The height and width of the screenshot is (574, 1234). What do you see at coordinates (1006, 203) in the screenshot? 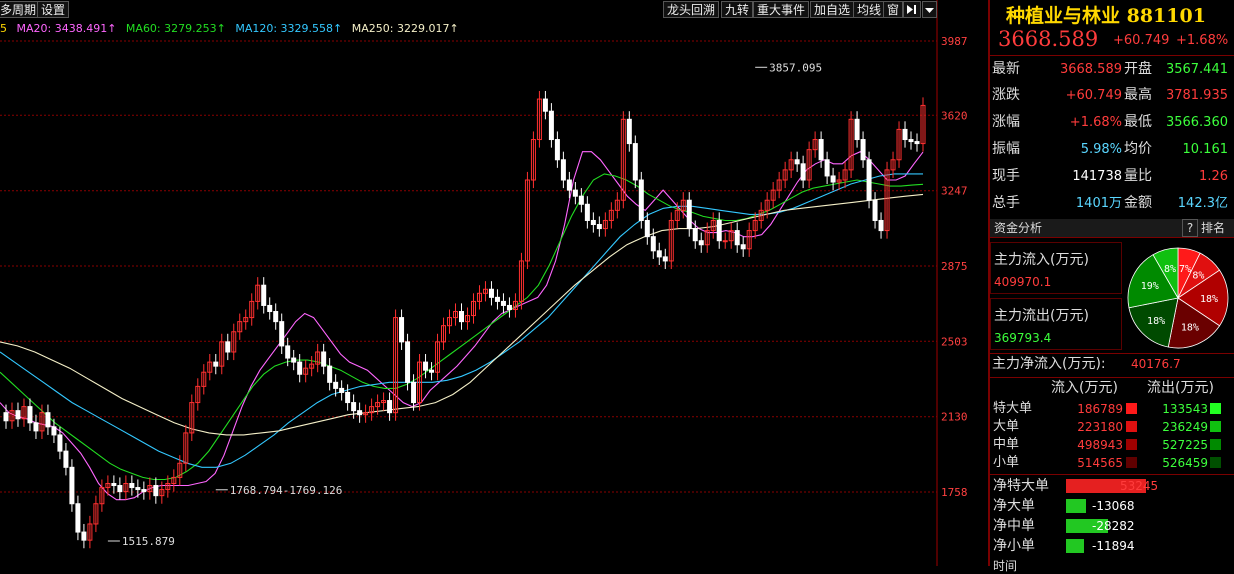
I see `quote-label: 总手` at bounding box center [1006, 203].